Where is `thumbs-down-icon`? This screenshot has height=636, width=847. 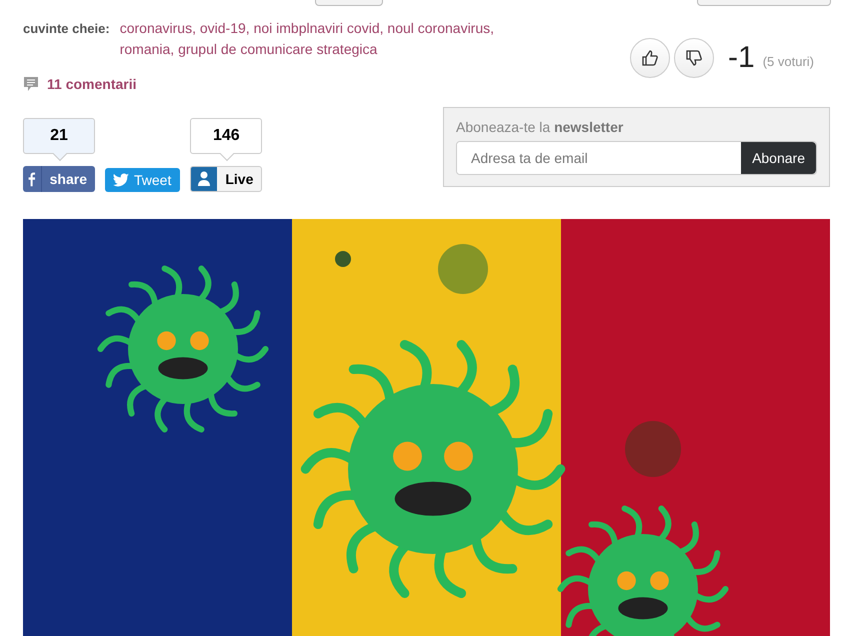 thumbs-down-icon is located at coordinates (694, 58).